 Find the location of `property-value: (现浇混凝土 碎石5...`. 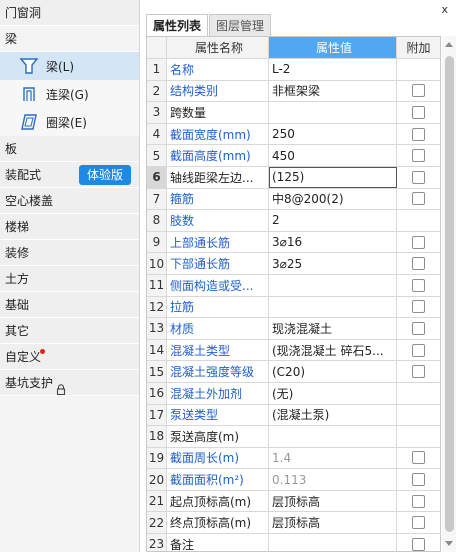

property-value: (现浇混凝土 碎石5... is located at coordinates (333, 350).